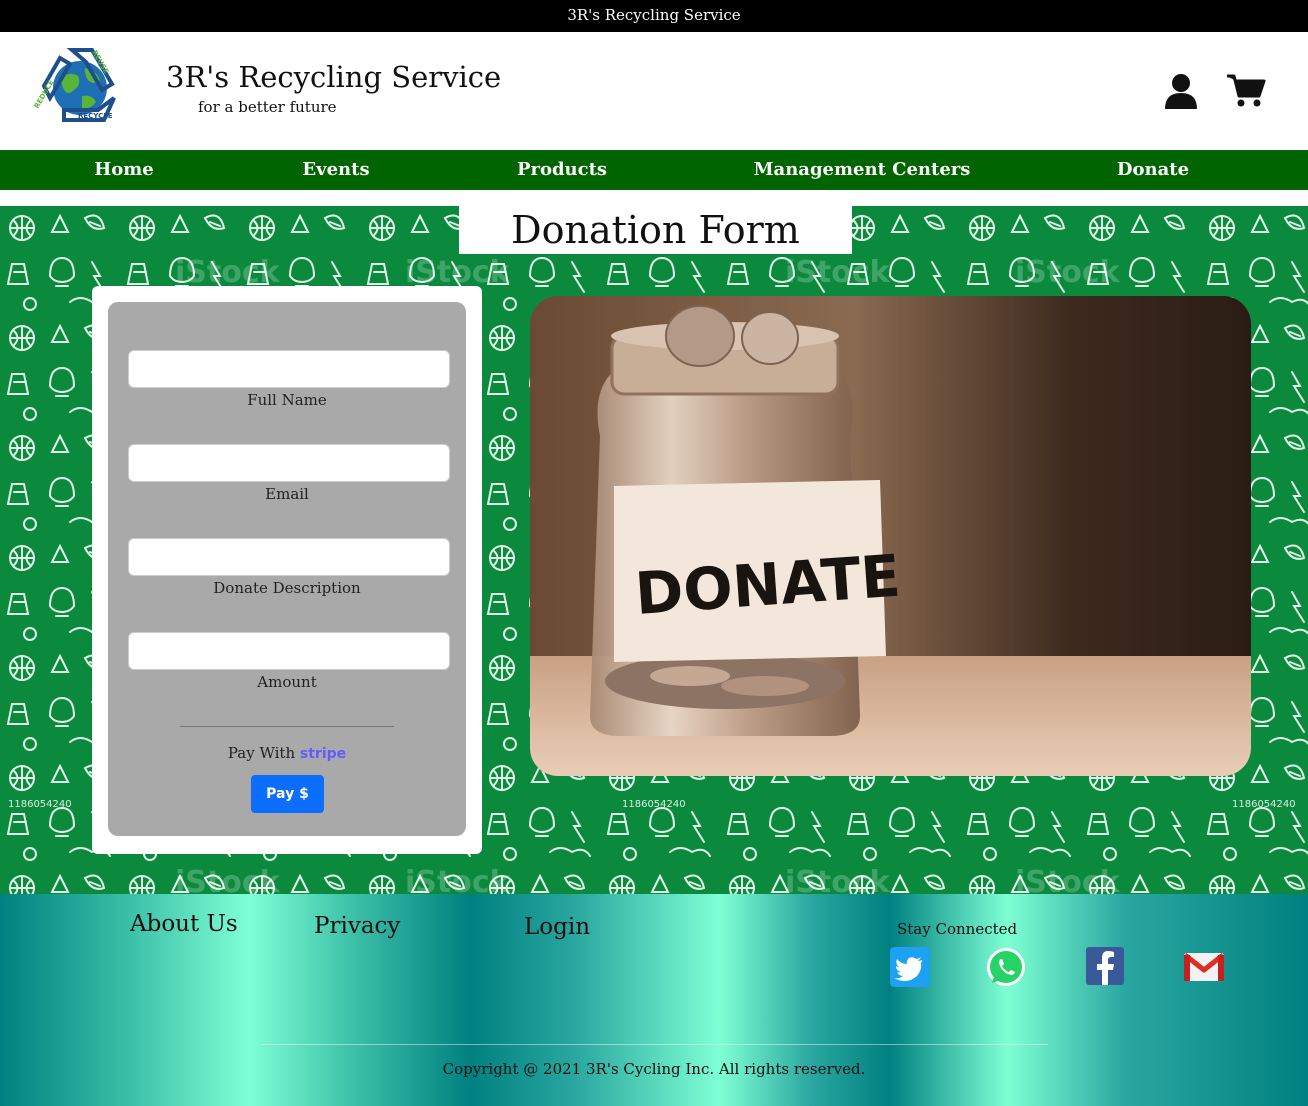 This screenshot has height=1106, width=1308. What do you see at coordinates (1181, 91) in the screenshot?
I see `user-icon` at bounding box center [1181, 91].